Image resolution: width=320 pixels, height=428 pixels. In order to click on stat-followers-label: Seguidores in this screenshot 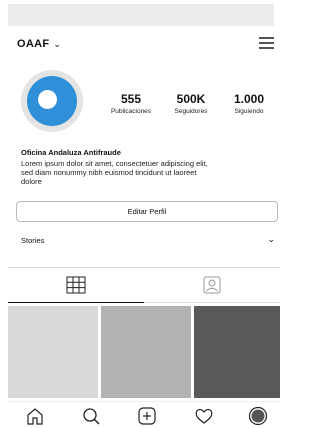, I will do `click(191, 111)`.